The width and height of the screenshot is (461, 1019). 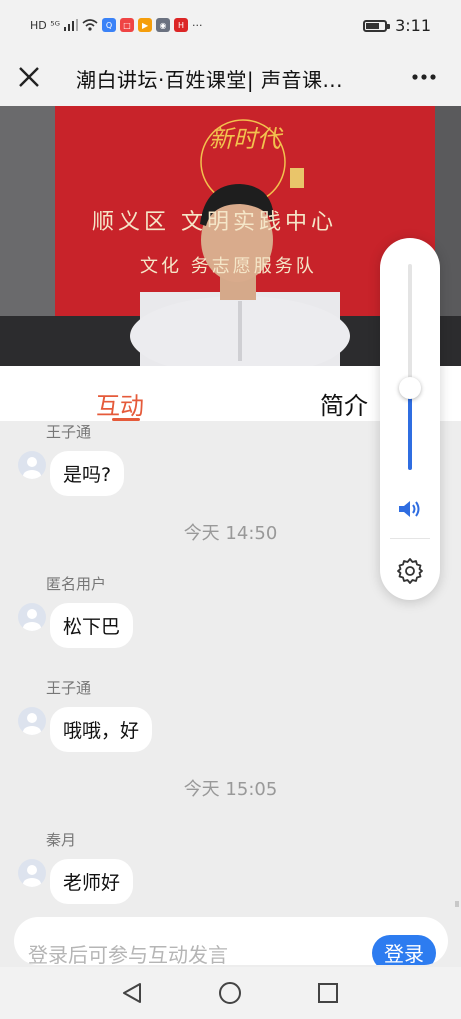 I want to click on app-notification-icon: ◉, so click(x=163, y=25).